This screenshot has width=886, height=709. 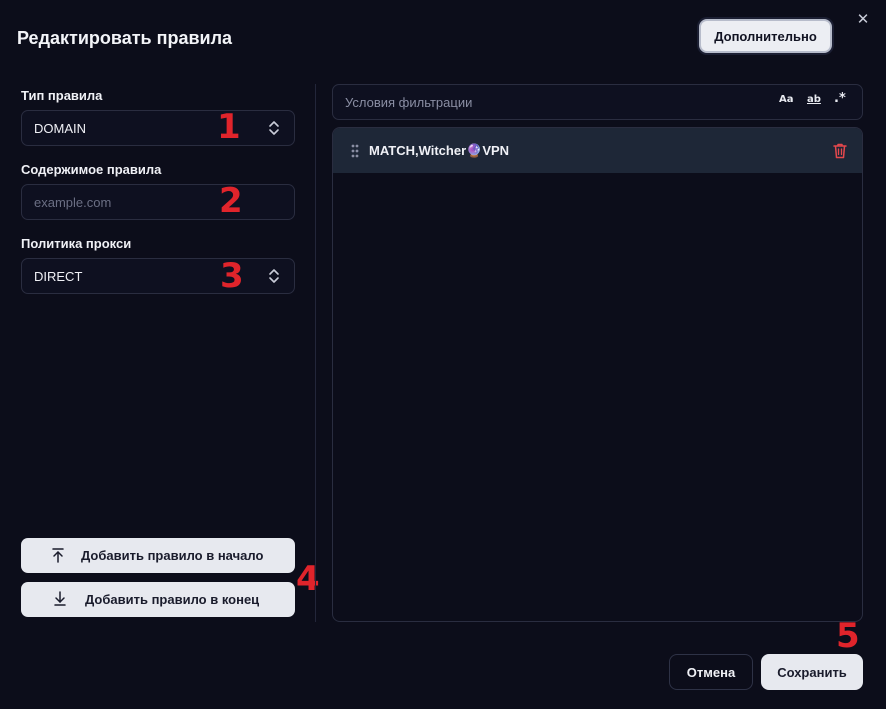 I want to click on rule-content-input, so click(x=158, y=202).